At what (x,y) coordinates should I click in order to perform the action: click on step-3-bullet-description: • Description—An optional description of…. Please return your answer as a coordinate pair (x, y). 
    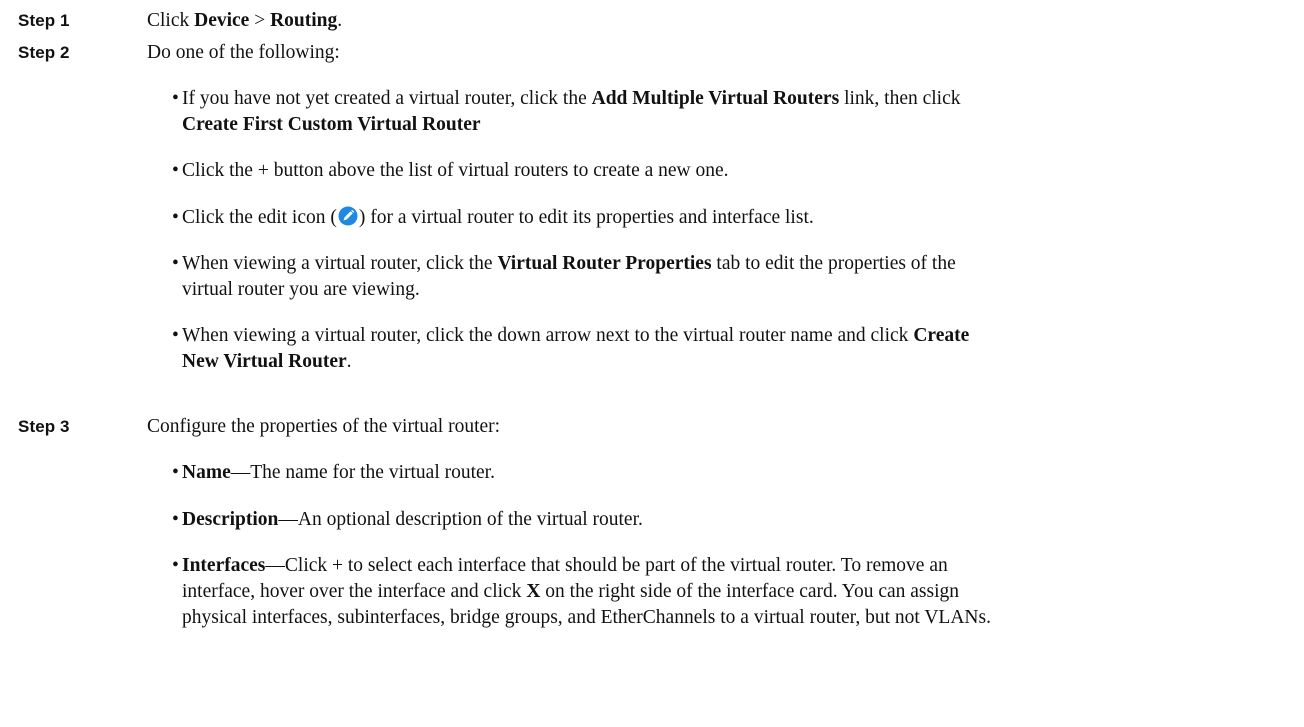
    Looking at the image, I should click on (731, 520).